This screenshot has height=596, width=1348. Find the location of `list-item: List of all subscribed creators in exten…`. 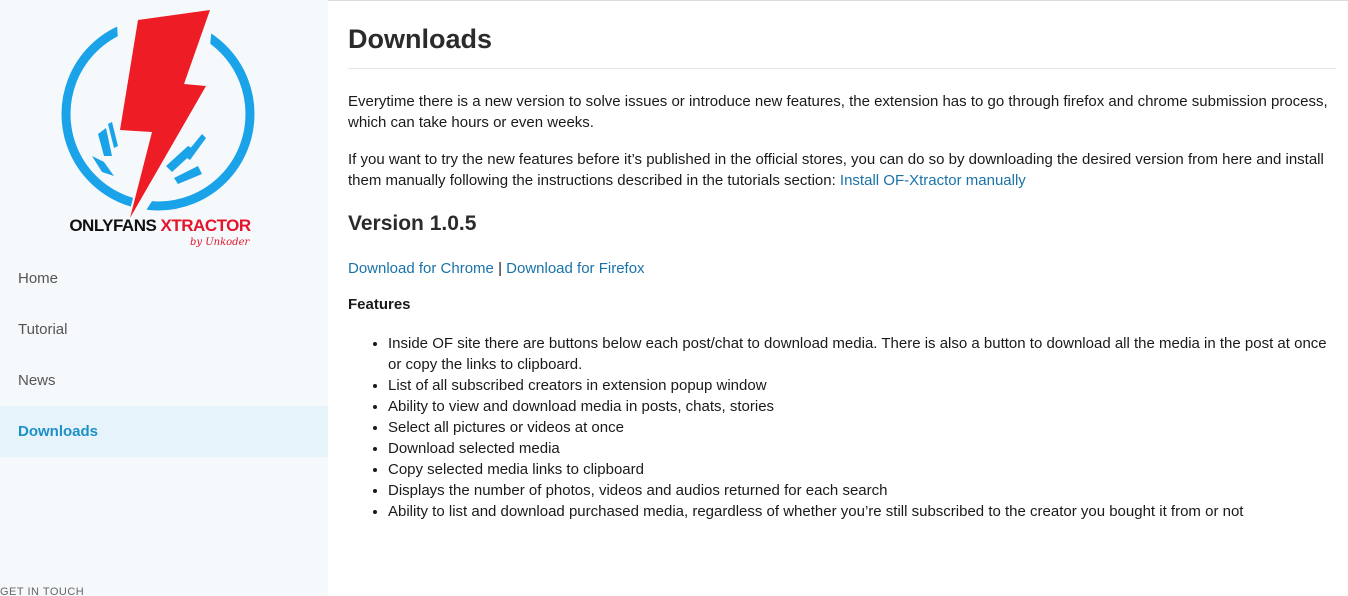

list-item: List of all subscribed creators in exten… is located at coordinates (858, 385).